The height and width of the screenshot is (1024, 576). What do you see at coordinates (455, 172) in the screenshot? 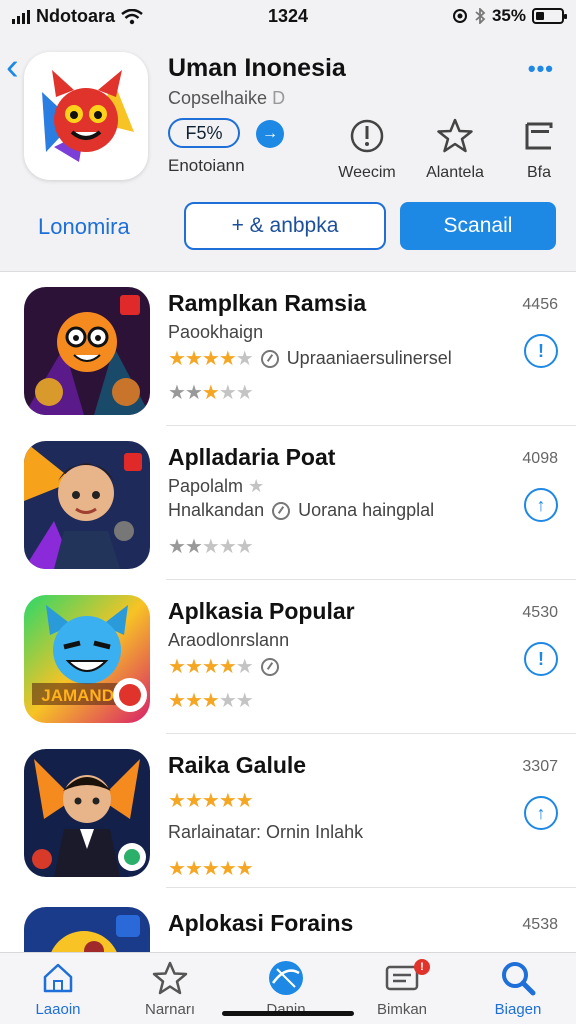
I see `header-action-label: Alantela` at bounding box center [455, 172].